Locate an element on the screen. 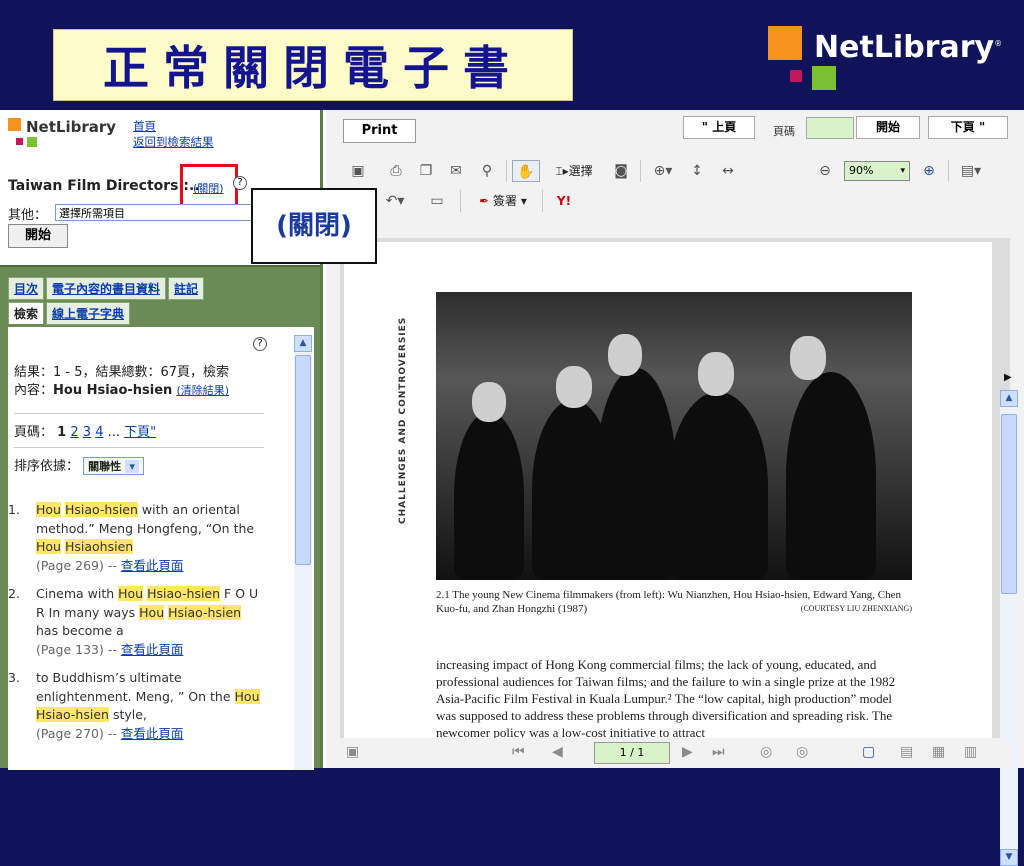 This screenshot has width=1024, height=866. pager-page: 4 is located at coordinates (99, 432).